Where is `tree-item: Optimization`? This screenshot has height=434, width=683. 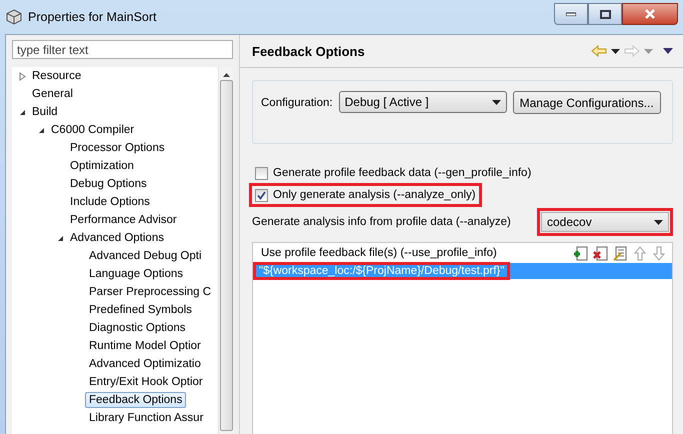 tree-item: Optimization is located at coordinates (102, 166).